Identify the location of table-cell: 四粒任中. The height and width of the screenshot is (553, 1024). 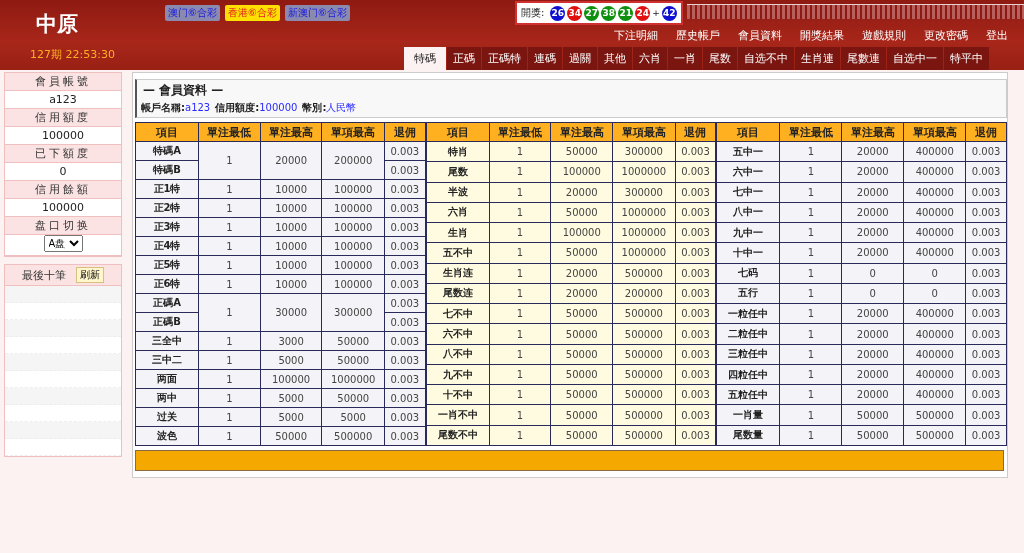
(748, 374).